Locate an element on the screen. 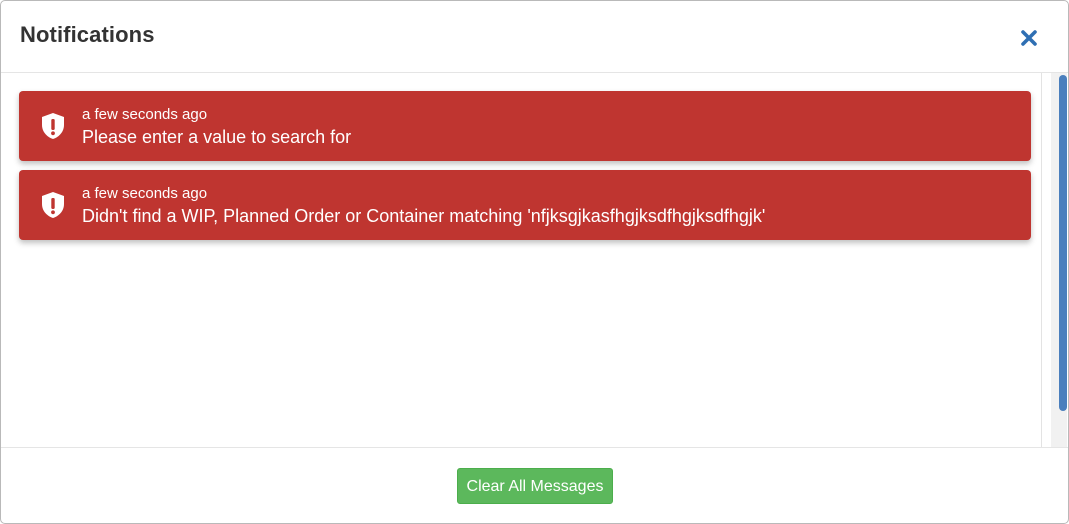 The height and width of the screenshot is (524, 1069). close-button is located at coordinates (1029, 38).